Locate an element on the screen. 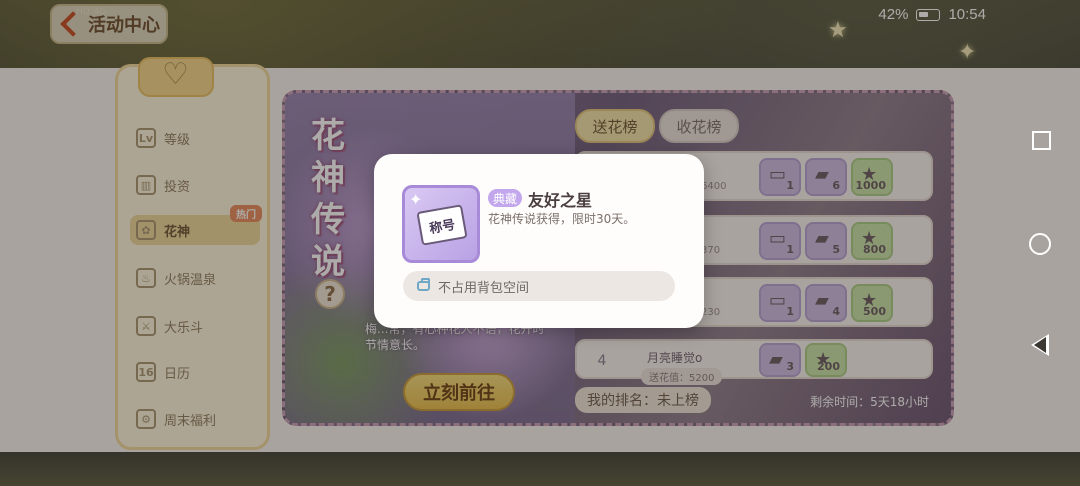  rarity-badge: 典藏 is located at coordinates (505, 198).